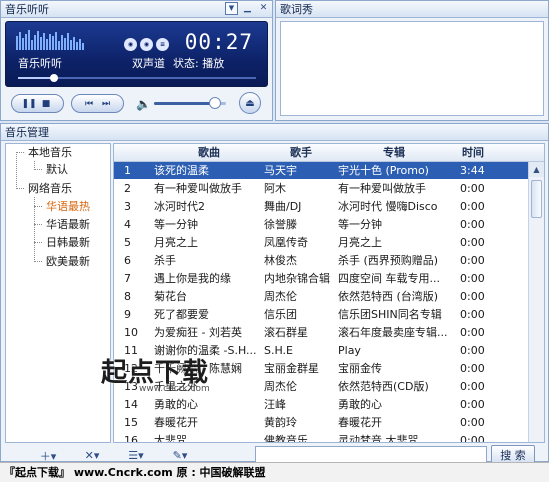 This screenshot has width=549, height=482. What do you see at coordinates (57, 169) in the screenshot?
I see `tree-item-default: 默认` at bounding box center [57, 169].